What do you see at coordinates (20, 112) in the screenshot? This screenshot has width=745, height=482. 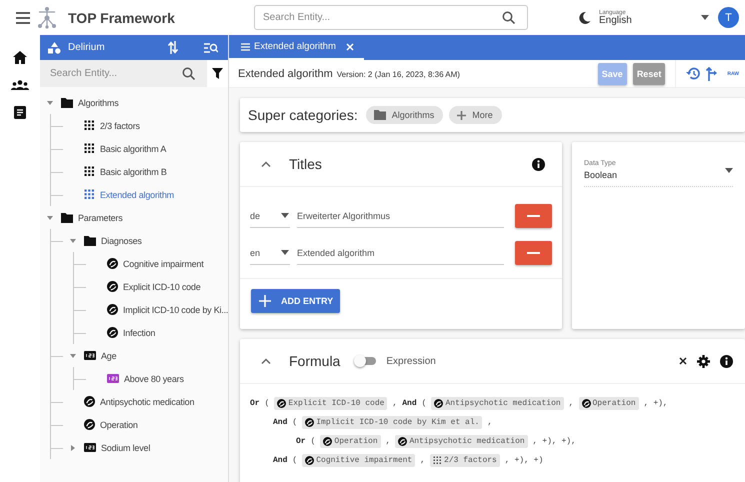 I see `note-icon` at bounding box center [20, 112].